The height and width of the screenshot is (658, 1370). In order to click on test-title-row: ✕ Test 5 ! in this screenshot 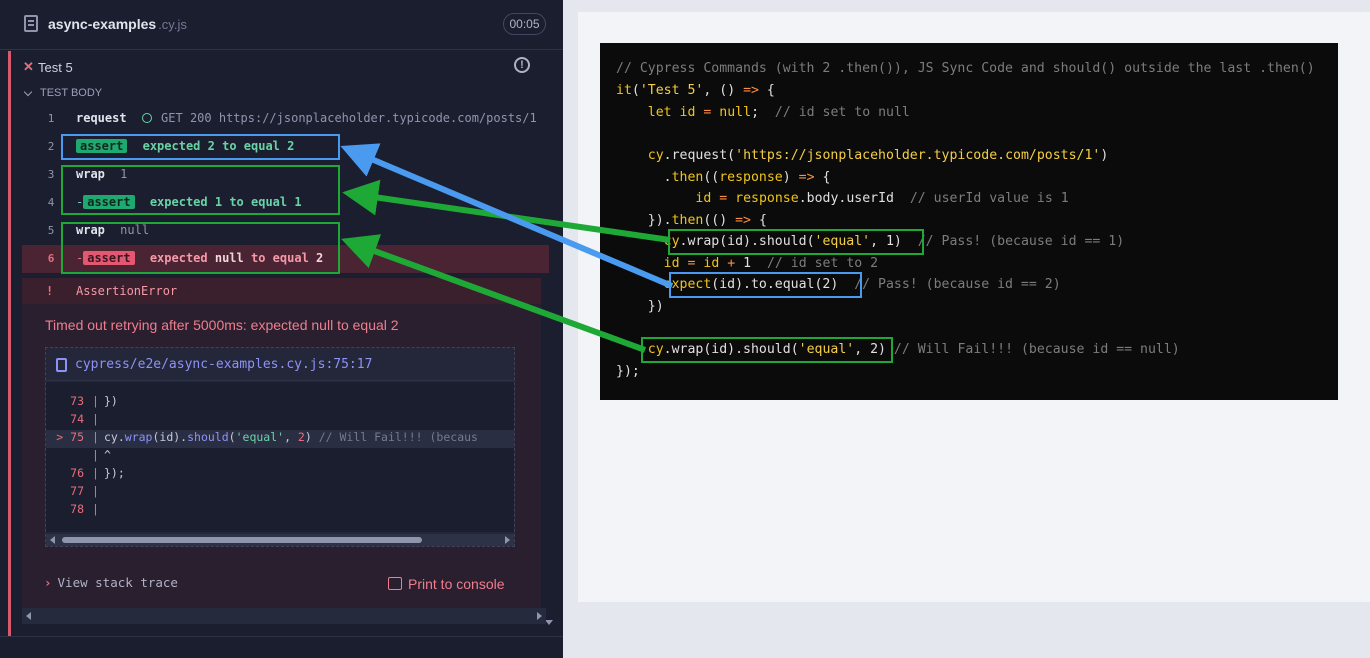, I will do `click(280, 66)`.